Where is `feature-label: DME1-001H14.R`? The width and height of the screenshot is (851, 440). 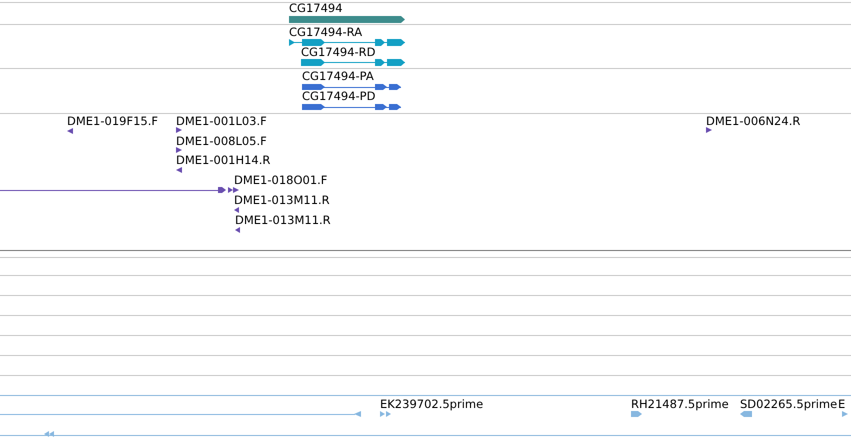 feature-label: DME1-001H14.R is located at coordinates (223, 160).